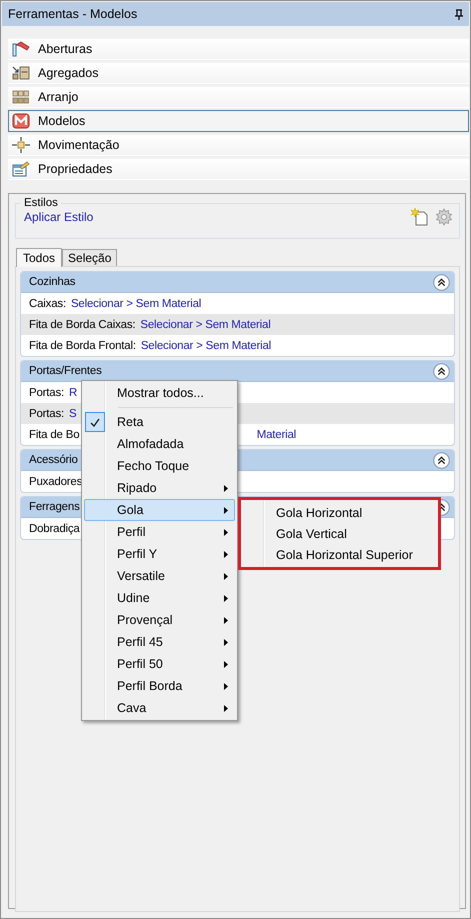  Describe the element at coordinates (55, 482) in the screenshot. I see `property-label: Puxadores` at that location.